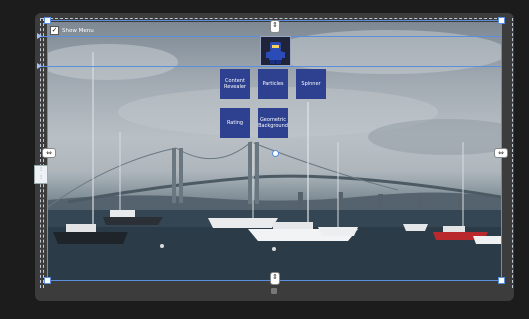 The height and width of the screenshot is (319, 529). I want to click on resize-handle-left-icon: ⇔, so click(49, 153).